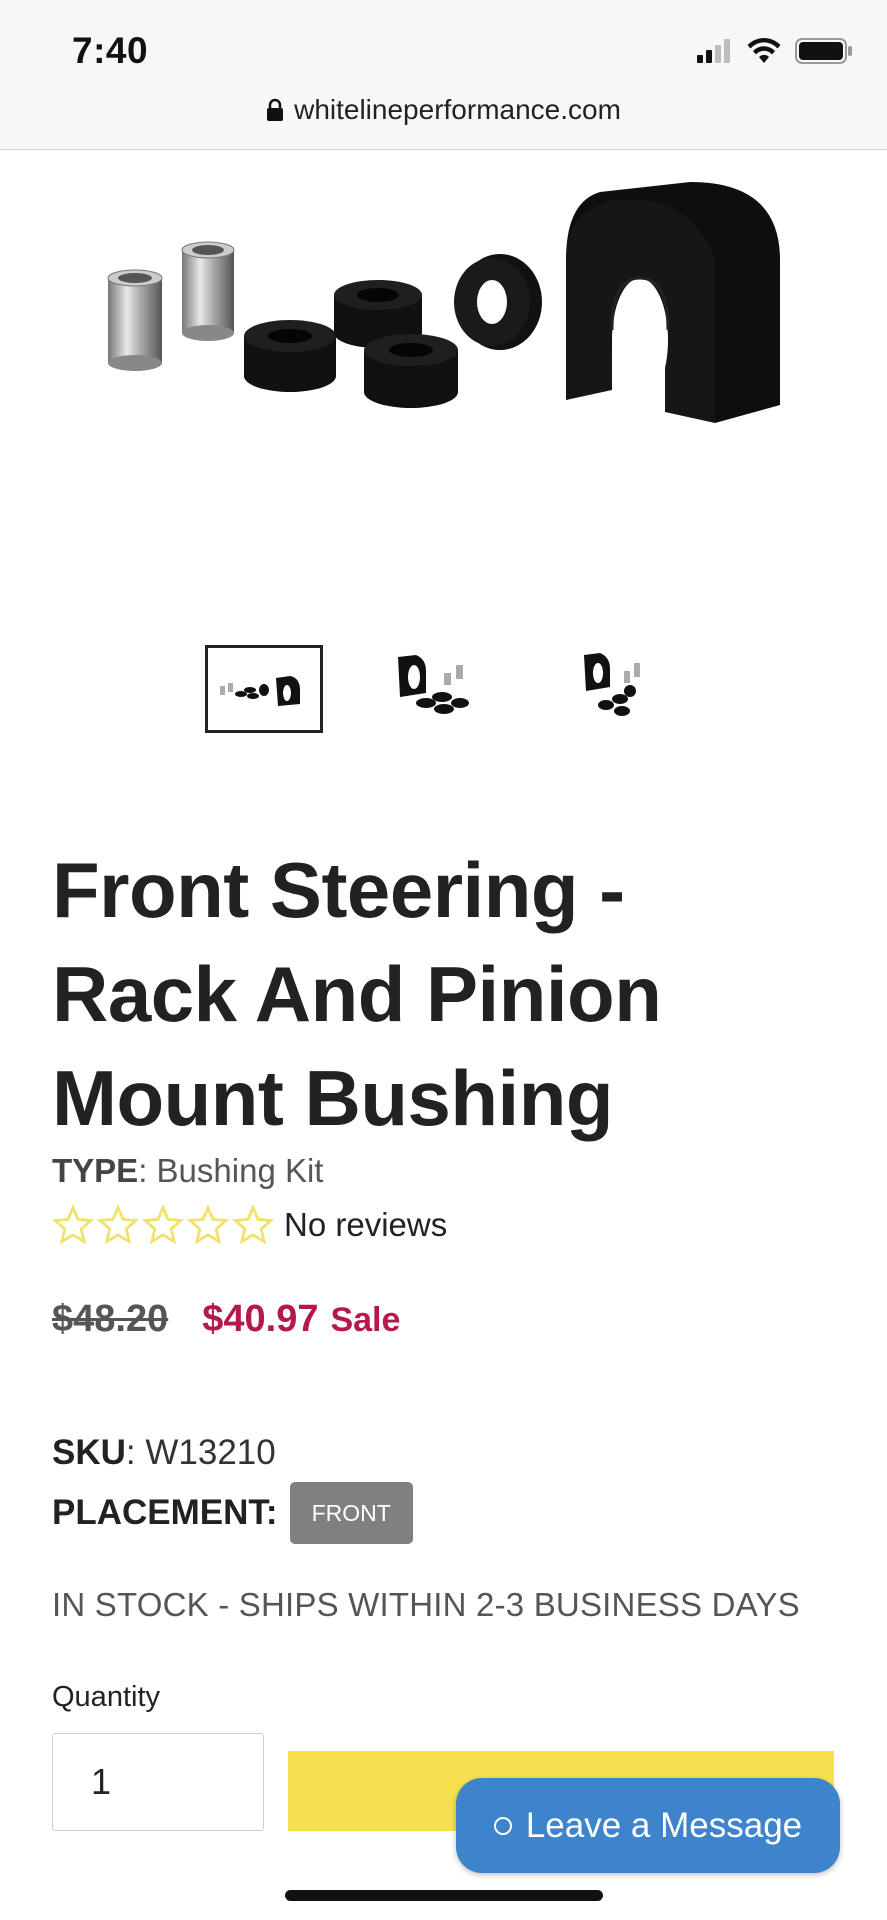 This screenshot has width=887, height=1920. I want to click on address-bar: whitelineperformance.com, so click(443, 110).